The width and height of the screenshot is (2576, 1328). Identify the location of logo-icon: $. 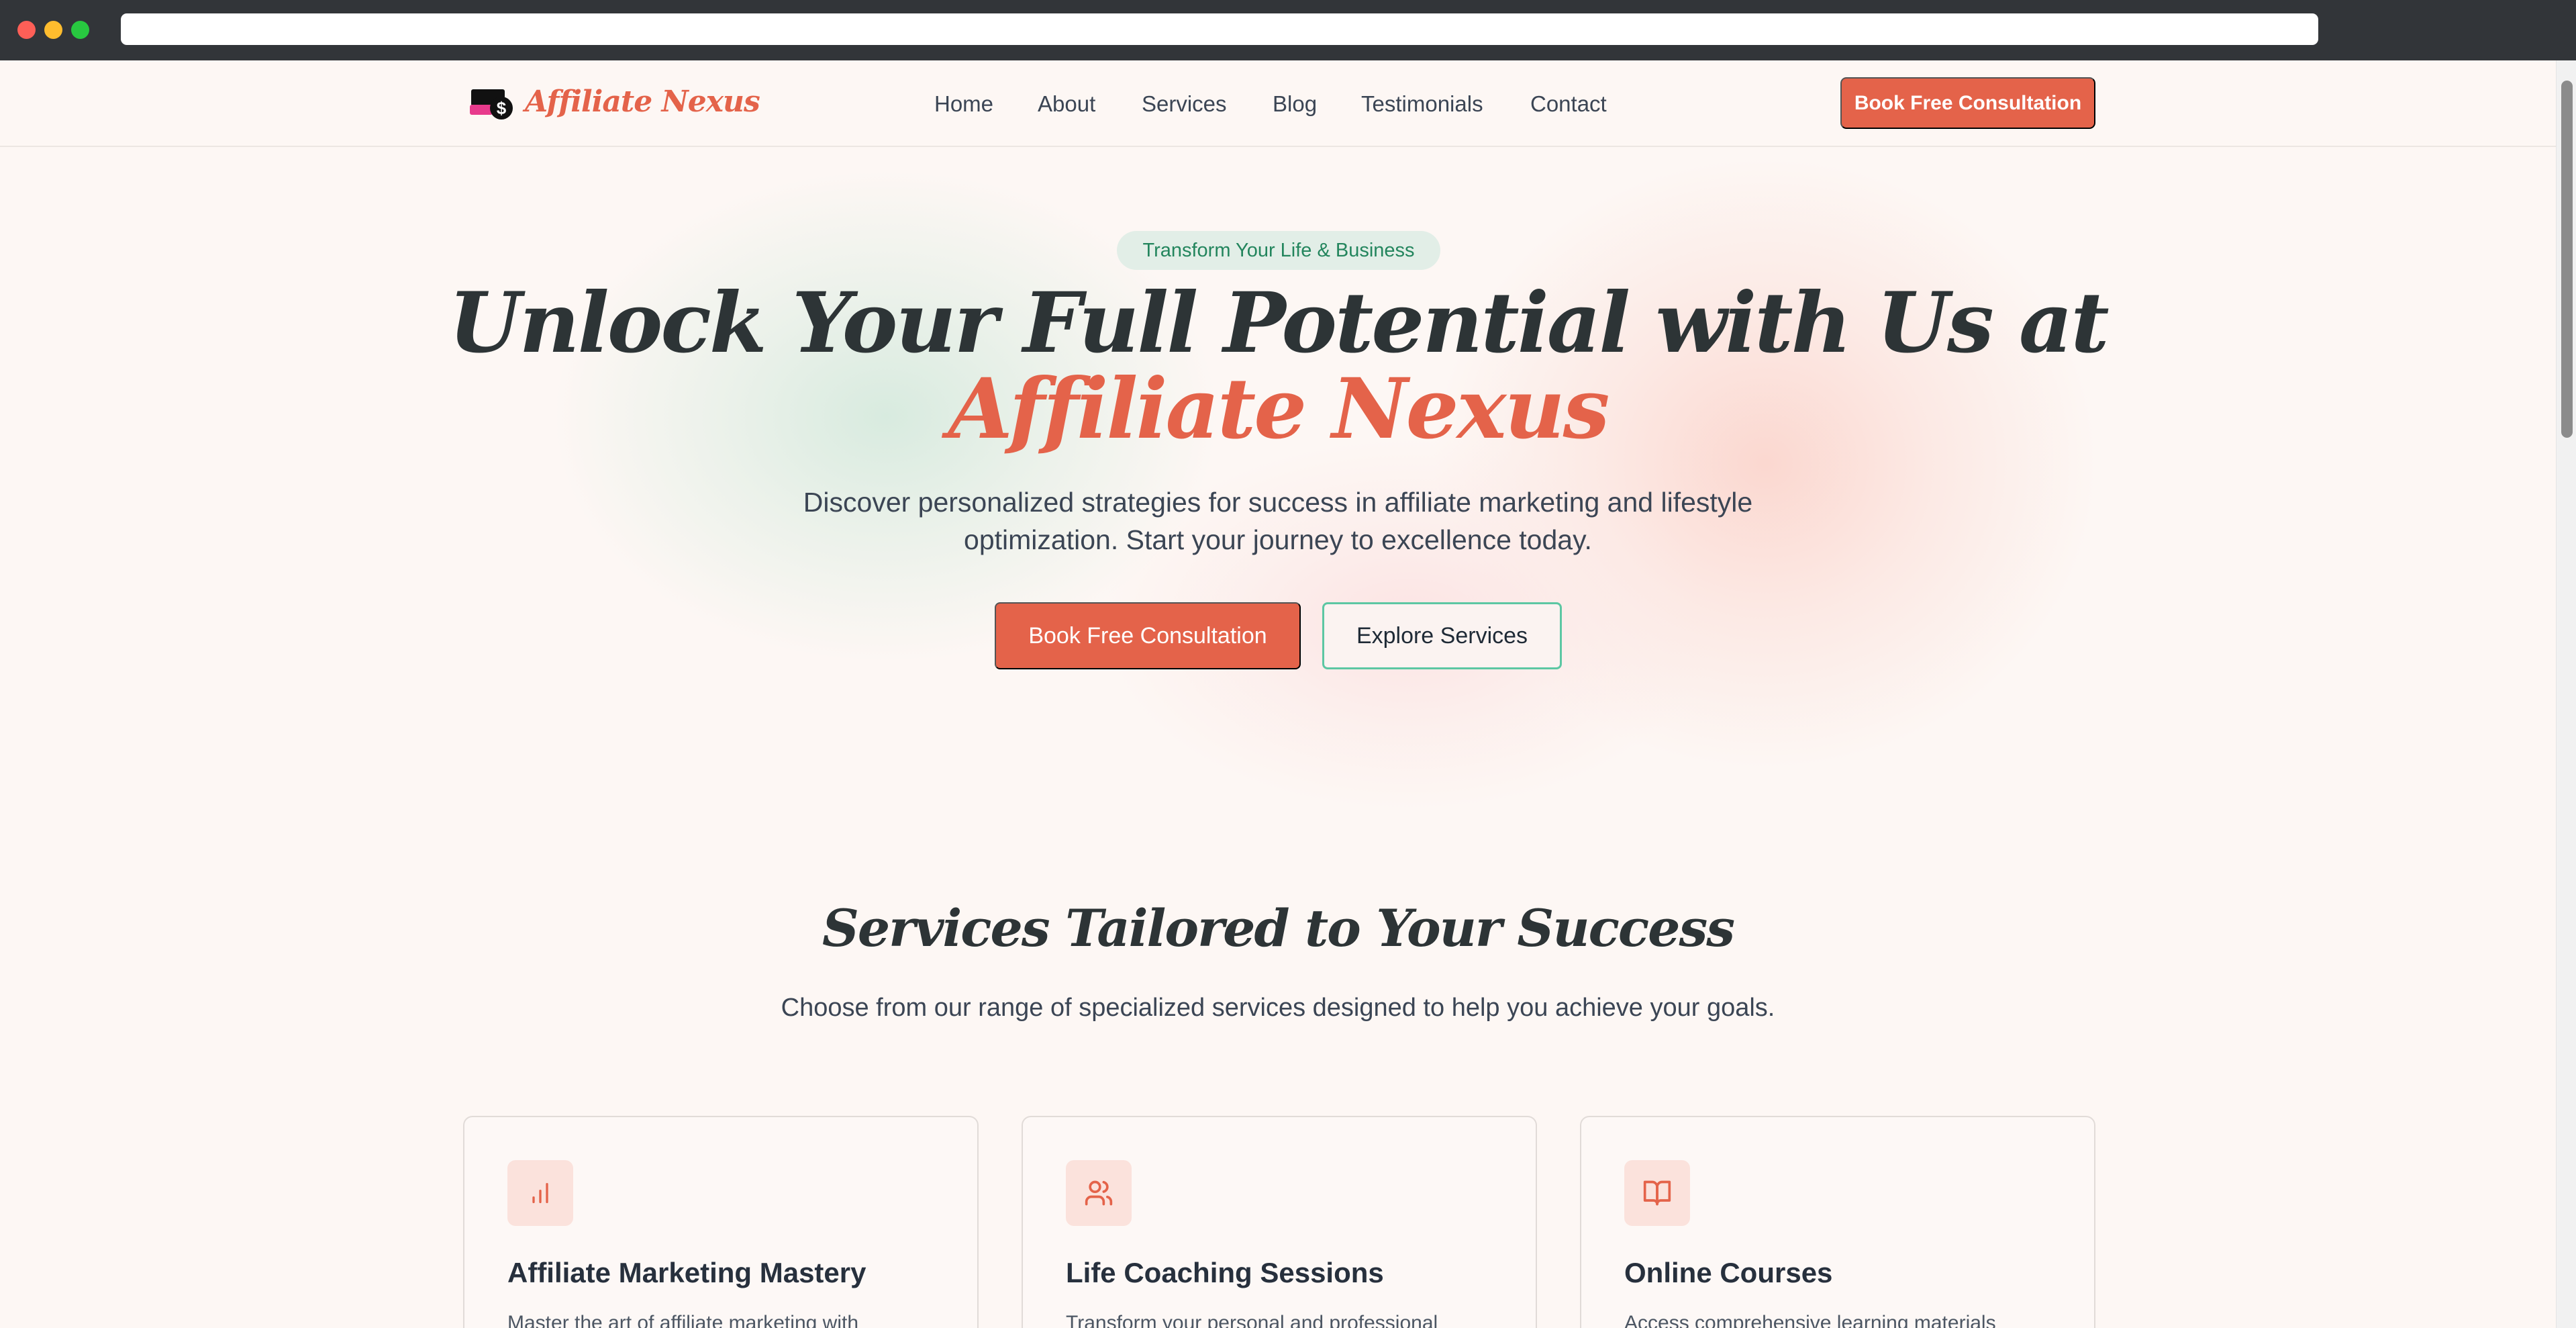
(491, 104).